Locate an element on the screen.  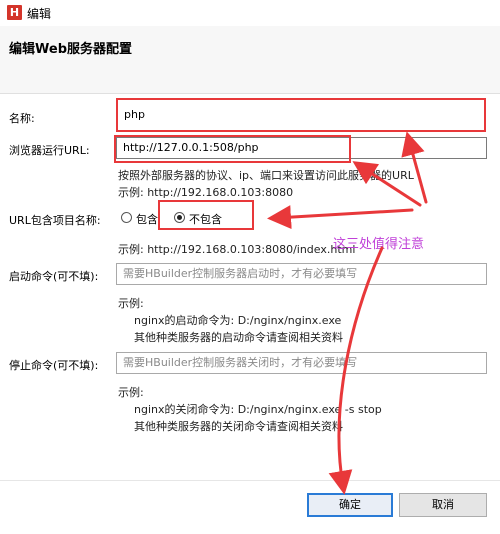
start-cmd-label: 启动命令(可不填): is located at coordinates (54, 276).